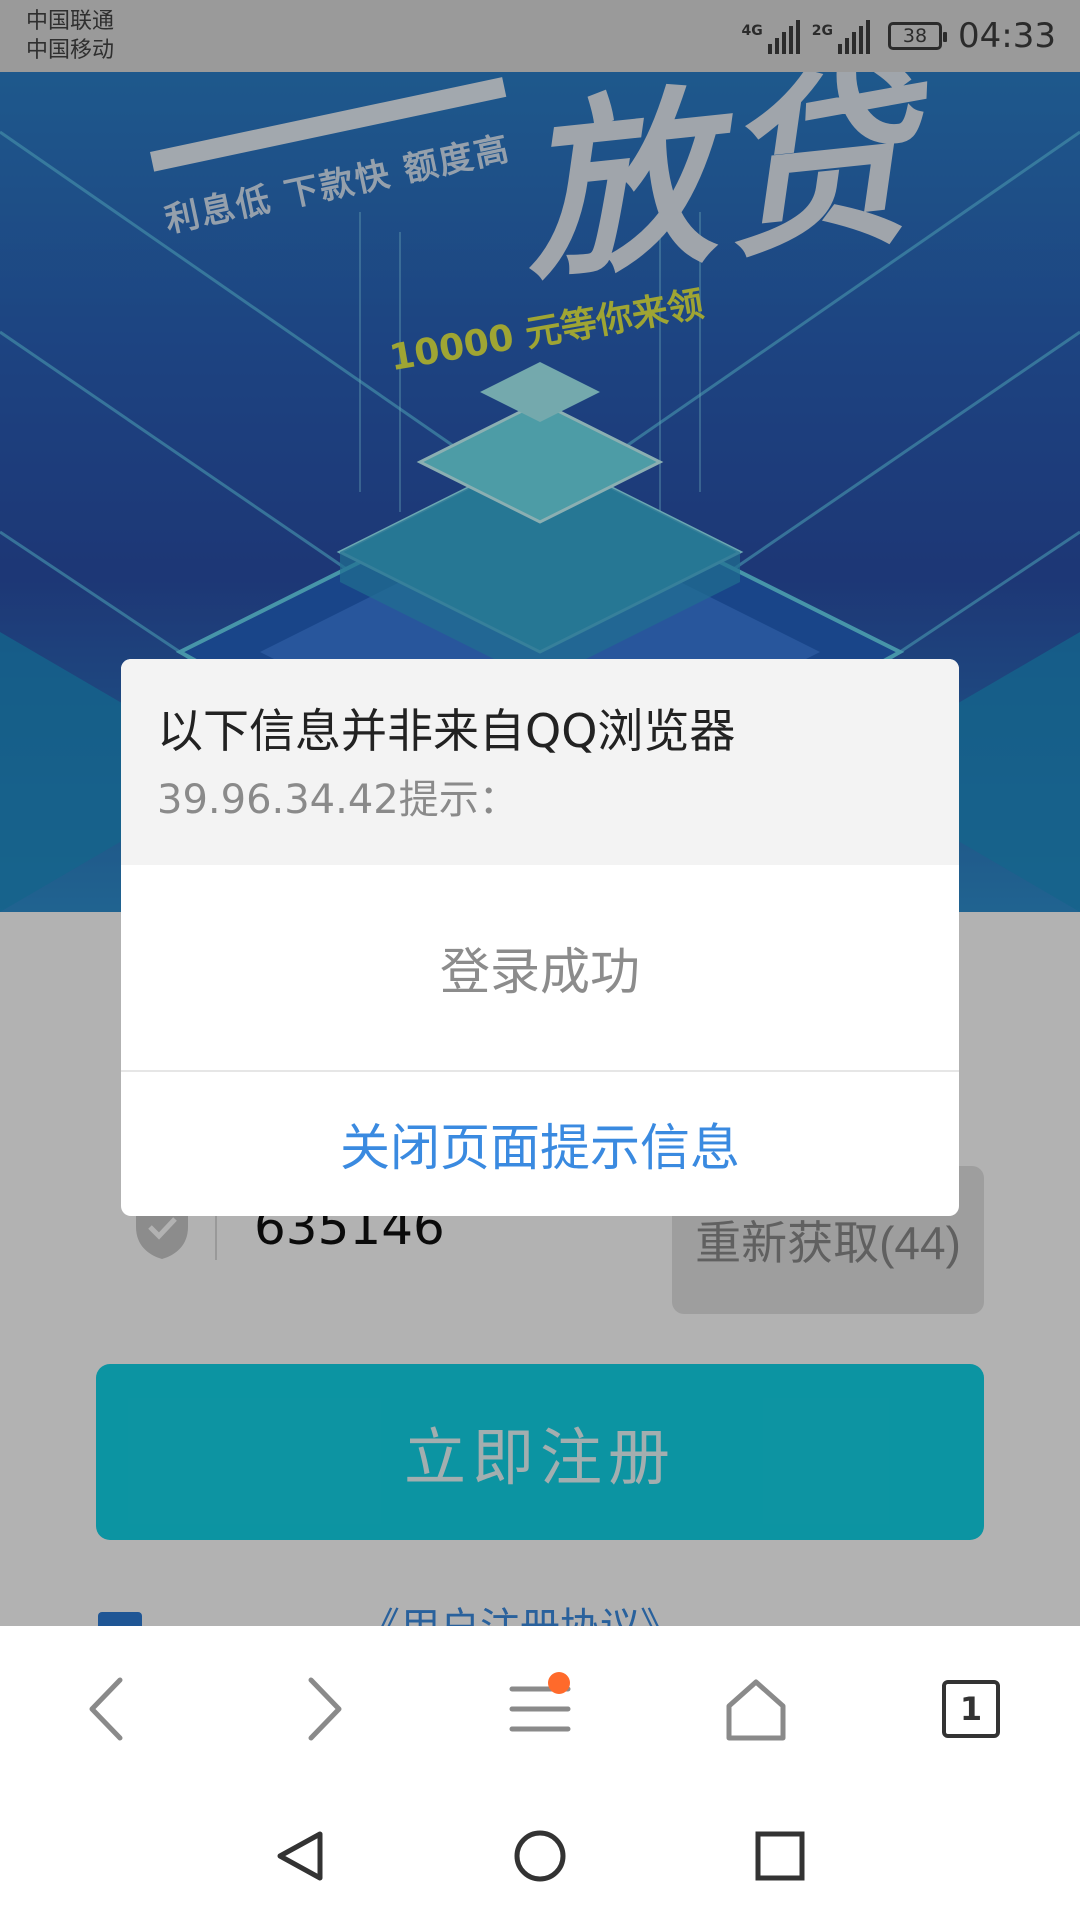  I want to click on nav-back-button, so click(300, 1856).